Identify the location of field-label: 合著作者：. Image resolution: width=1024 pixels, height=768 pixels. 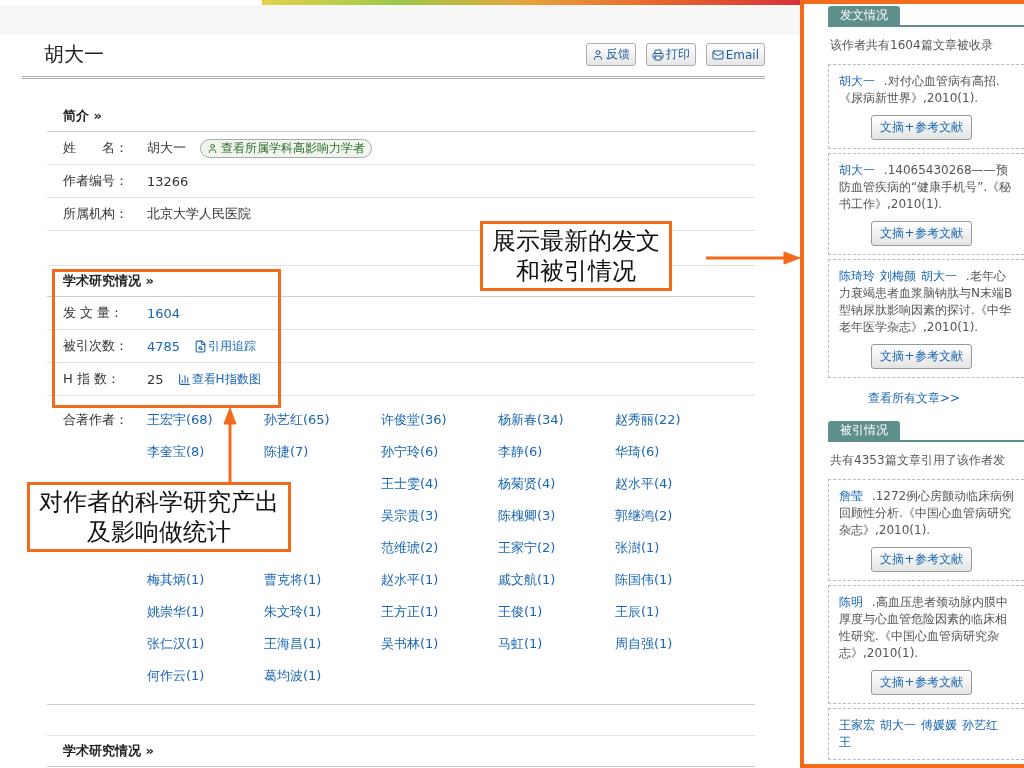
(96, 420).